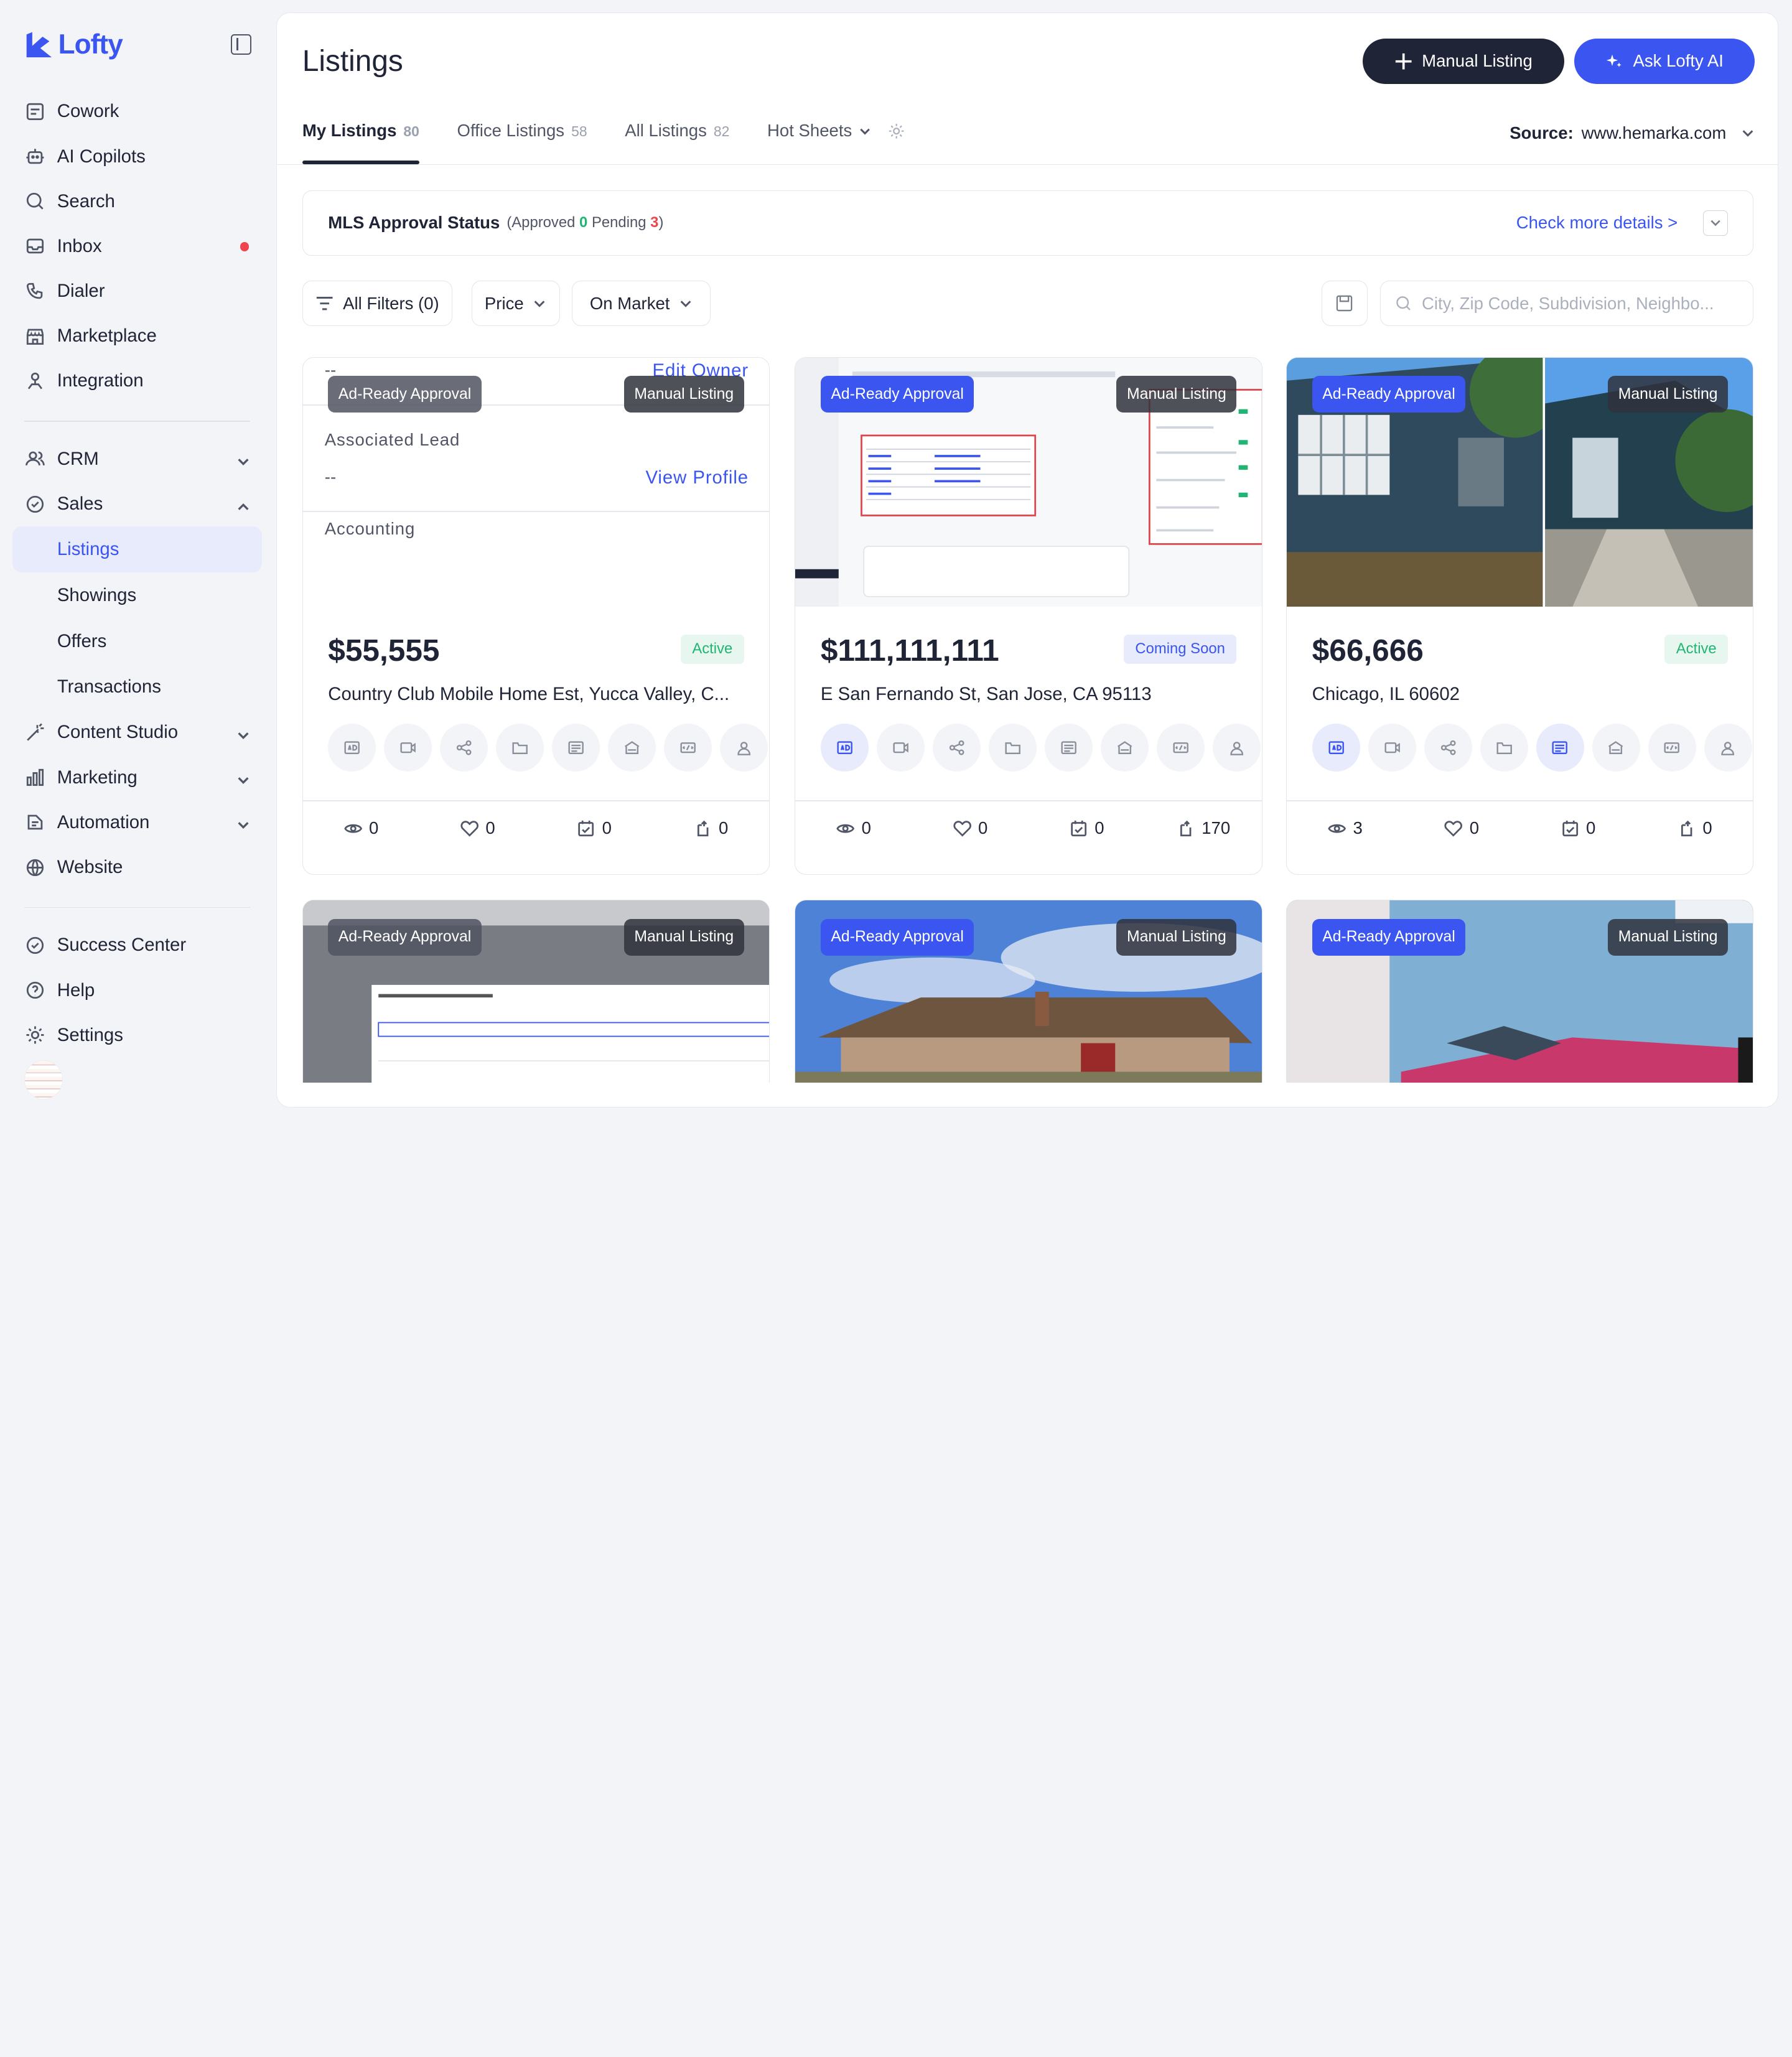  Describe the element at coordinates (1597, 223) in the screenshot. I see `check-more-details-link: Check more details >` at that location.